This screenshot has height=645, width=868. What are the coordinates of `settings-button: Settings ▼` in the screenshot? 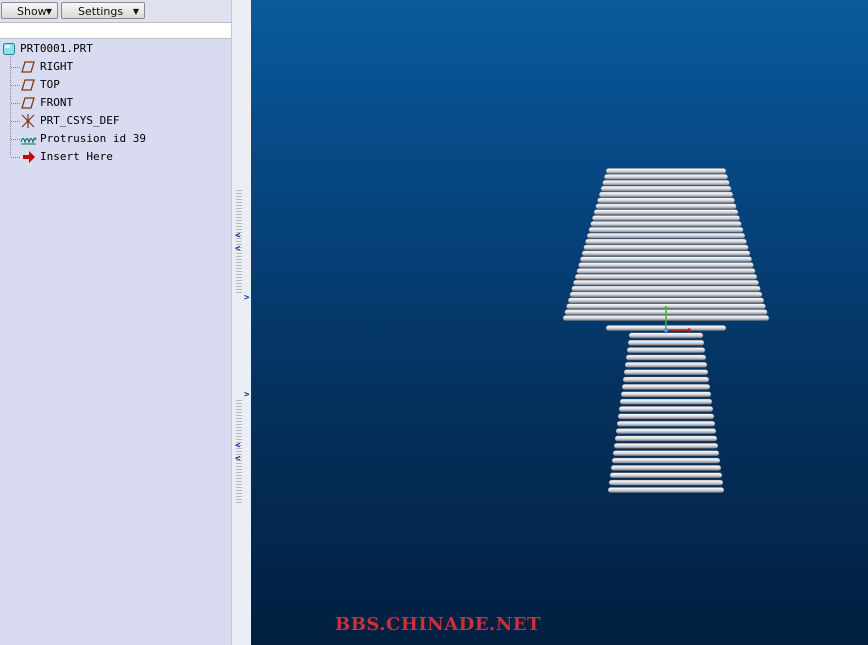 It's located at (103, 10).